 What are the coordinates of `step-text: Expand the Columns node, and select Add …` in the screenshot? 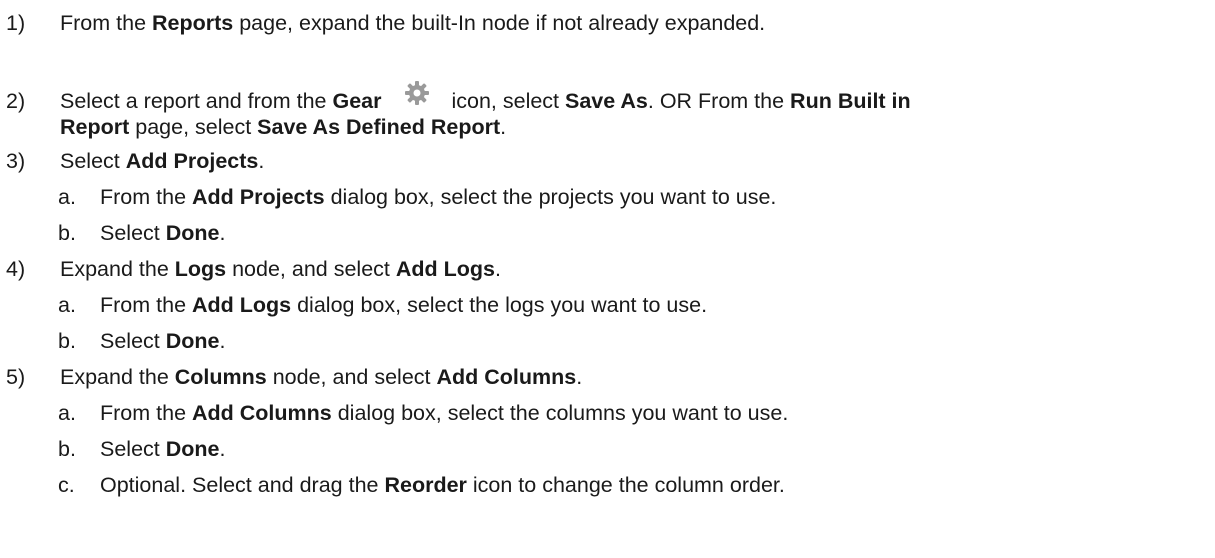 It's located at (321, 377).